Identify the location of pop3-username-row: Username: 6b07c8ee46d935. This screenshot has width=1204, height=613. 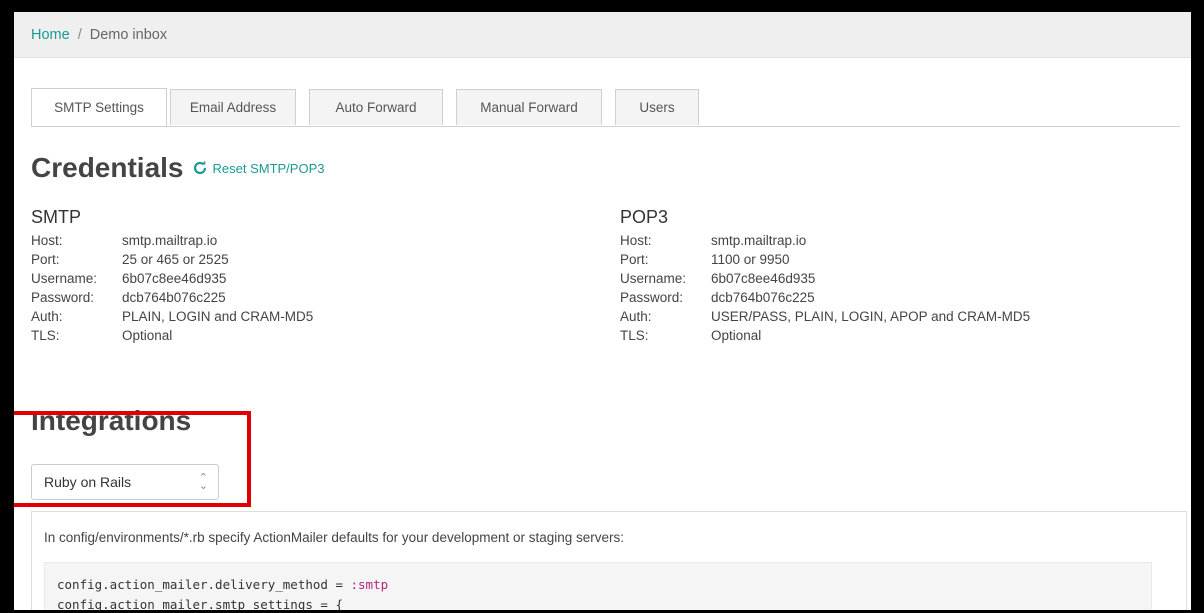
(825, 278).